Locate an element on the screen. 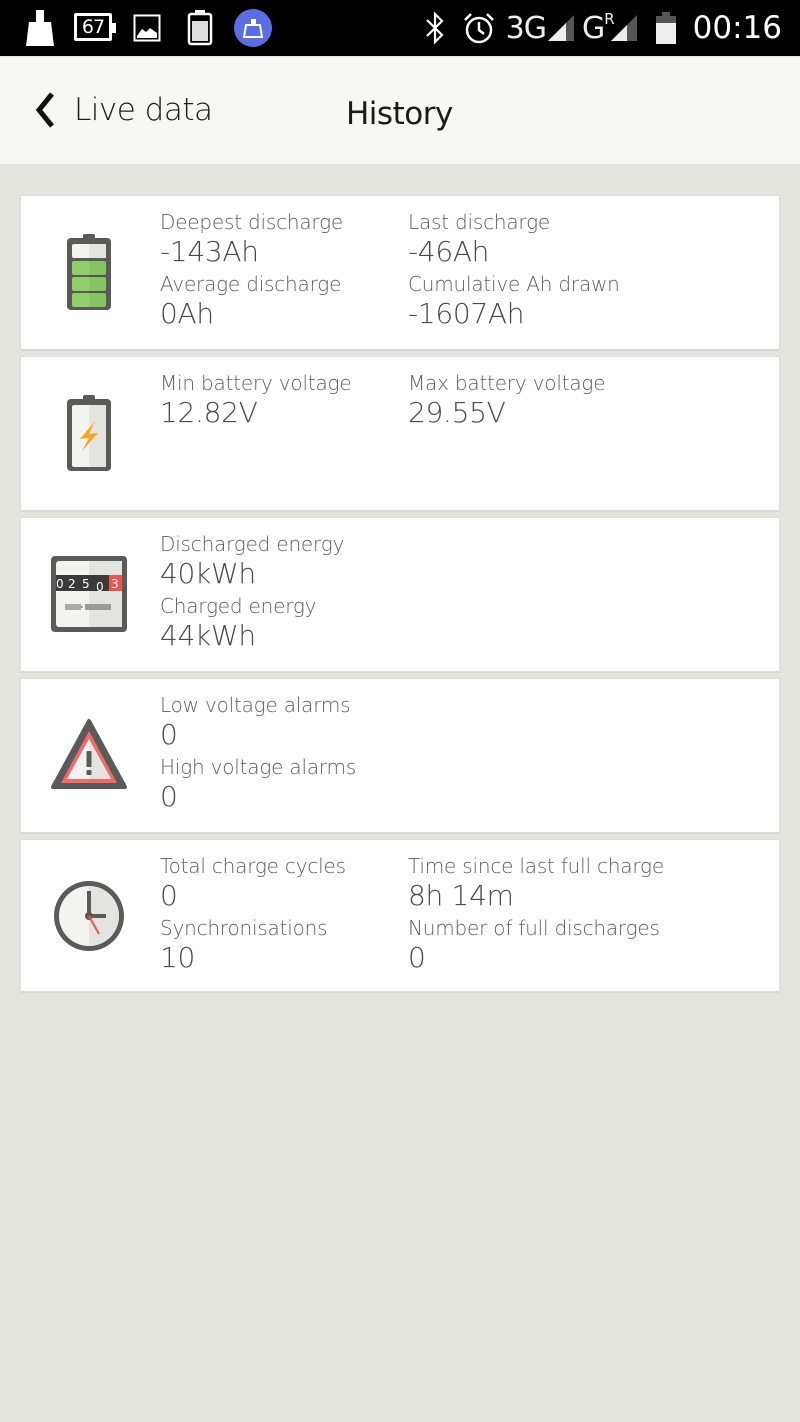 The image size is (800, 1422). status-bar: 67 3G G R 00:16 is located at coordinates (400, 28).